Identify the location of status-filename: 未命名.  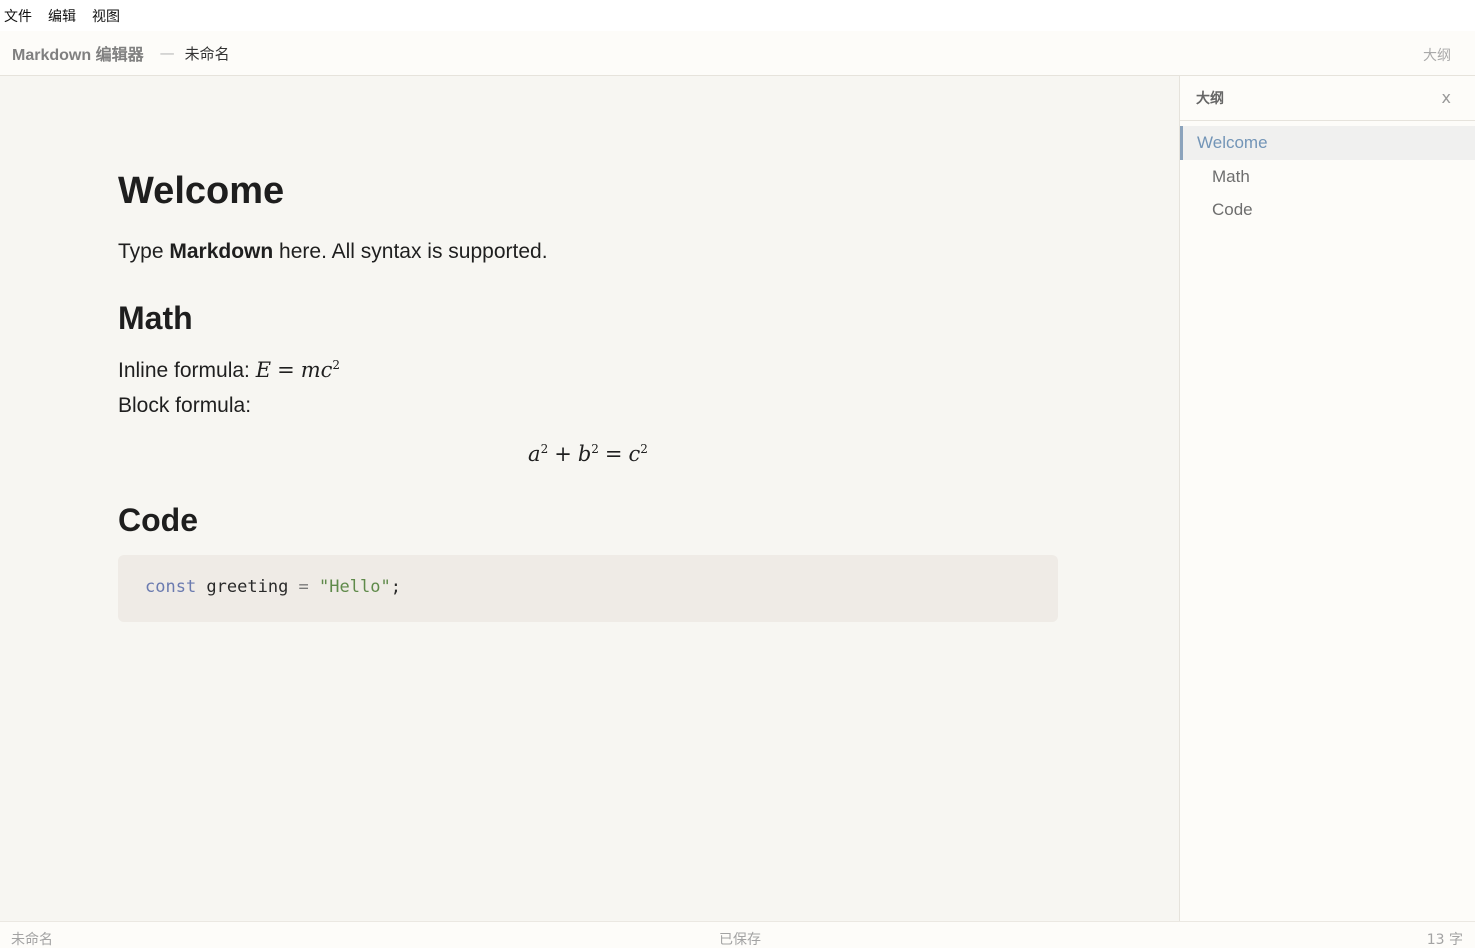
(32, 940).